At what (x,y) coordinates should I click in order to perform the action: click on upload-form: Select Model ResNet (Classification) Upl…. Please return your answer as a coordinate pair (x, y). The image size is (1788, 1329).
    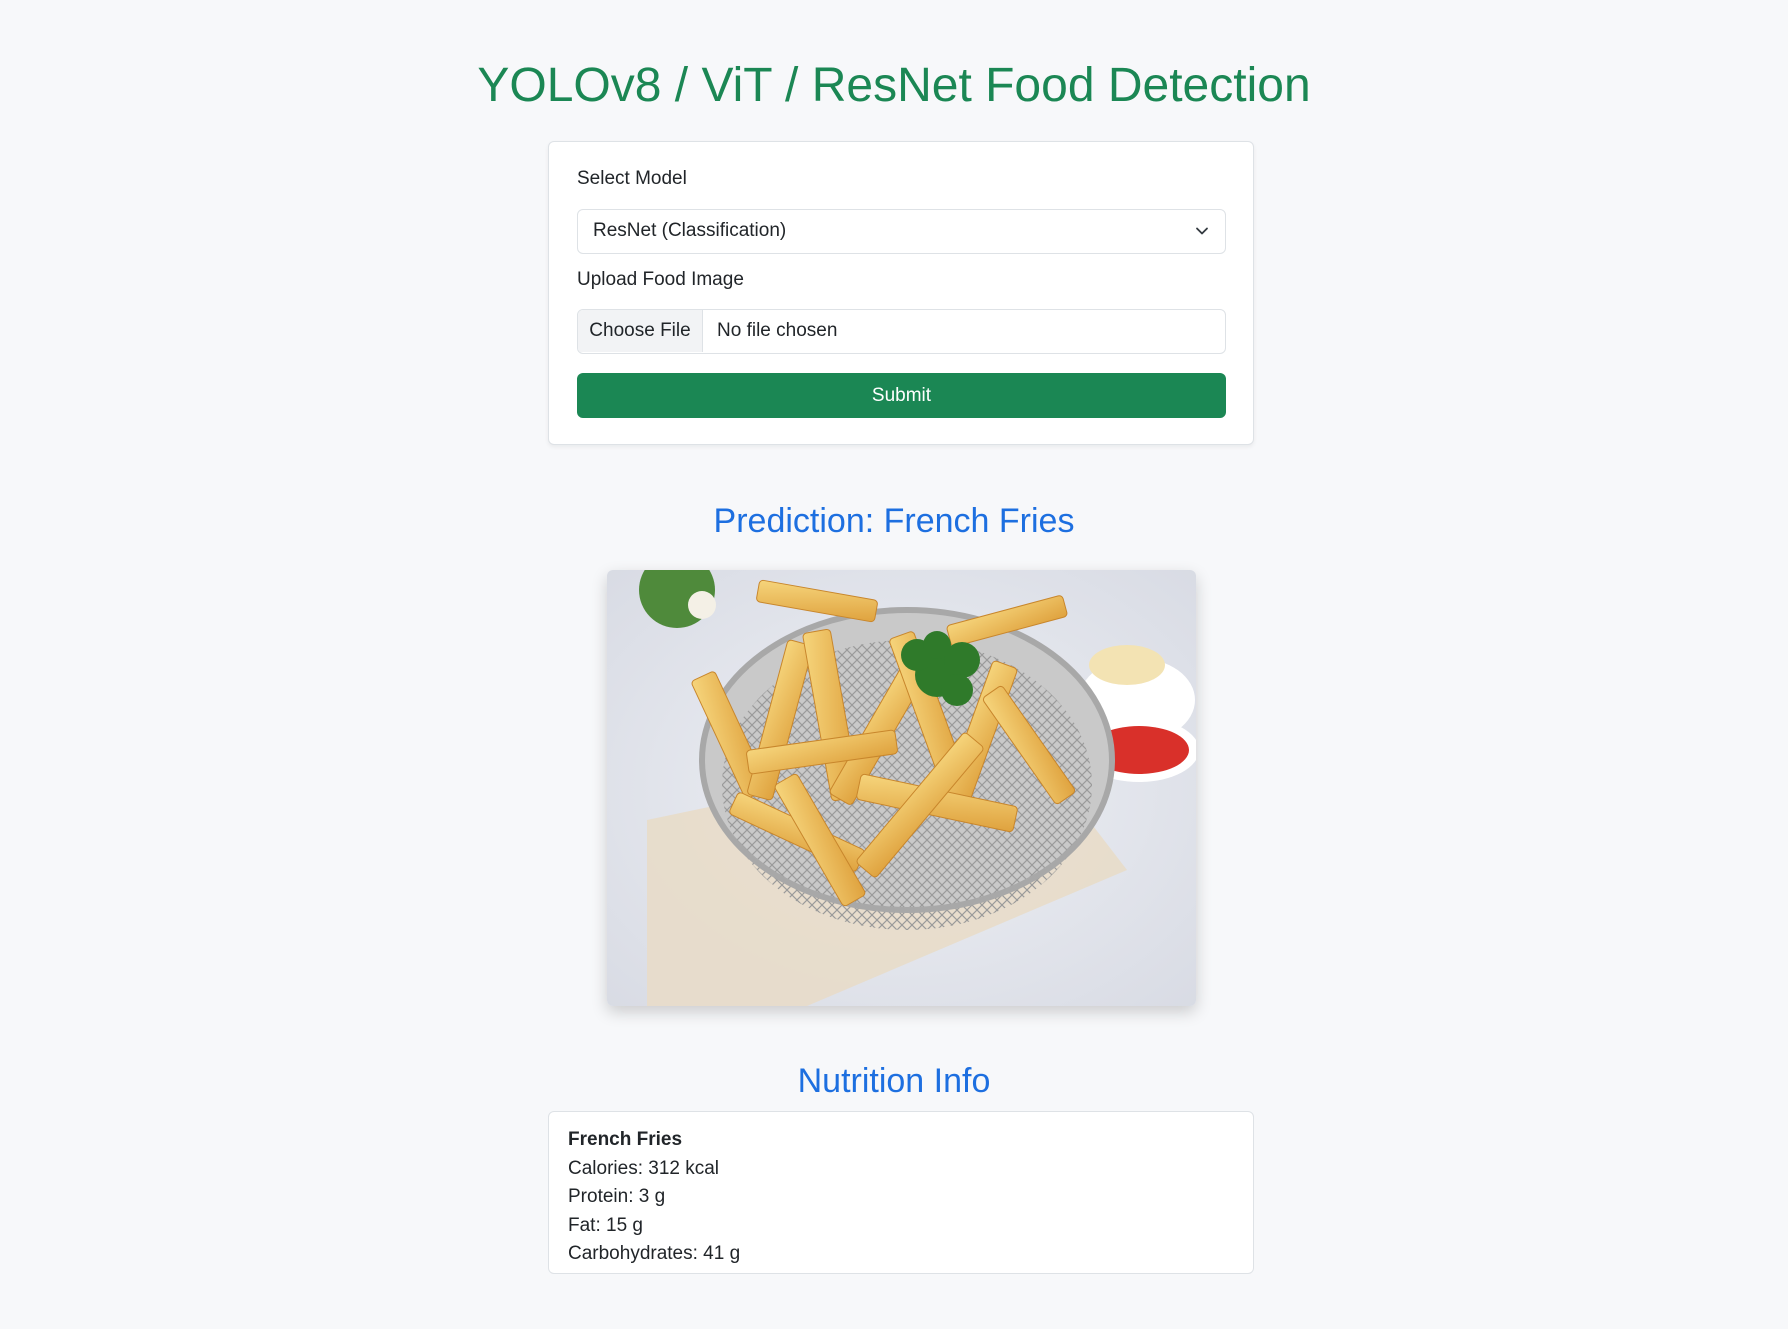
    Looking at the image, I should click on (901, 293).